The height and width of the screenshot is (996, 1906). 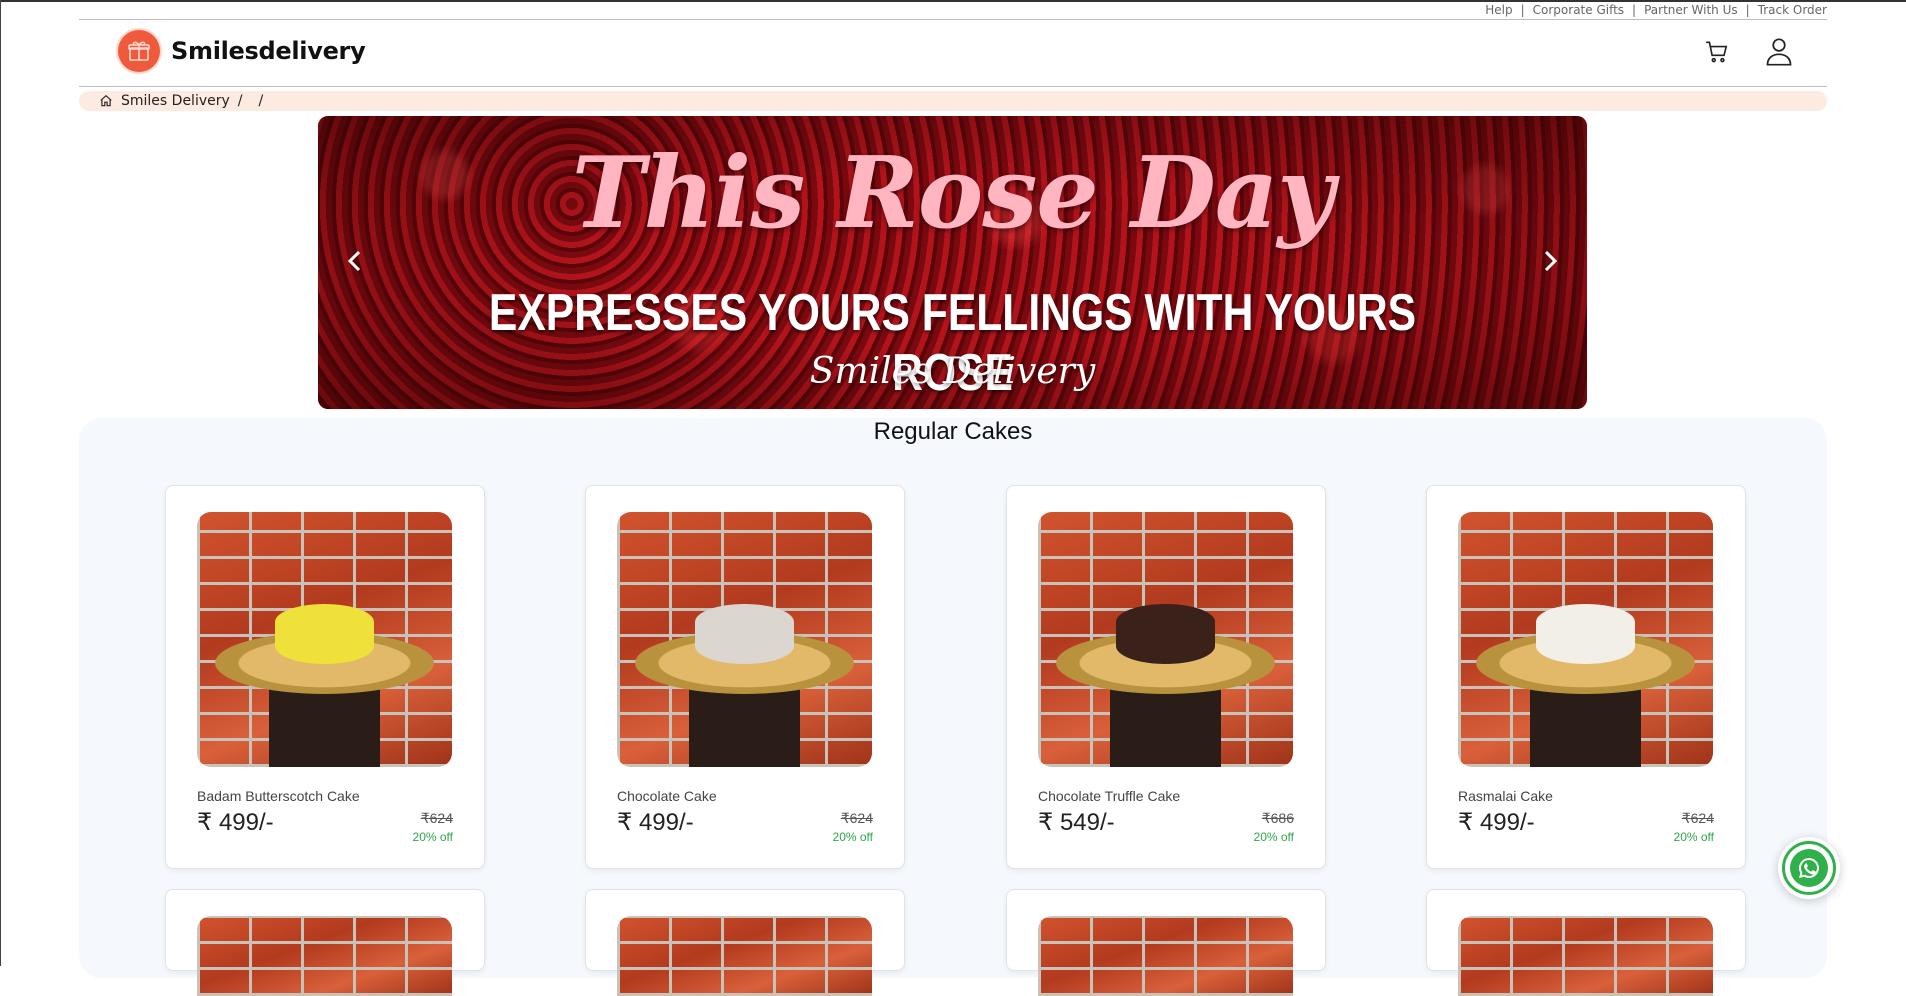 I want to click on whatsapp-icon, so click(x=1809, y=868).